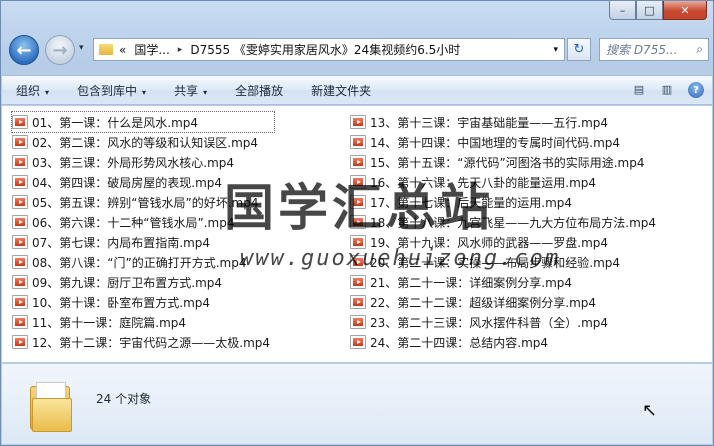 The height and width of the screenshot is (446, 714). I want to click on file-name: 17、第十七课：后天能量的运用.mp4, so click(471, 202).